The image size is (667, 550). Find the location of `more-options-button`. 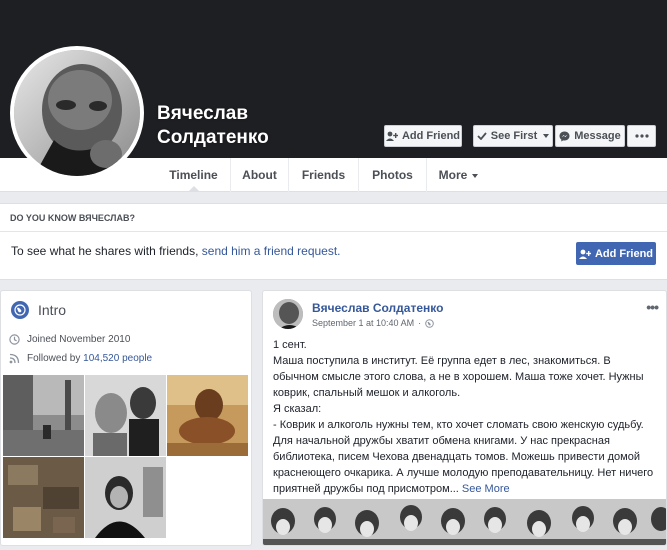

more-options-button is located at coordinates (641, 136).